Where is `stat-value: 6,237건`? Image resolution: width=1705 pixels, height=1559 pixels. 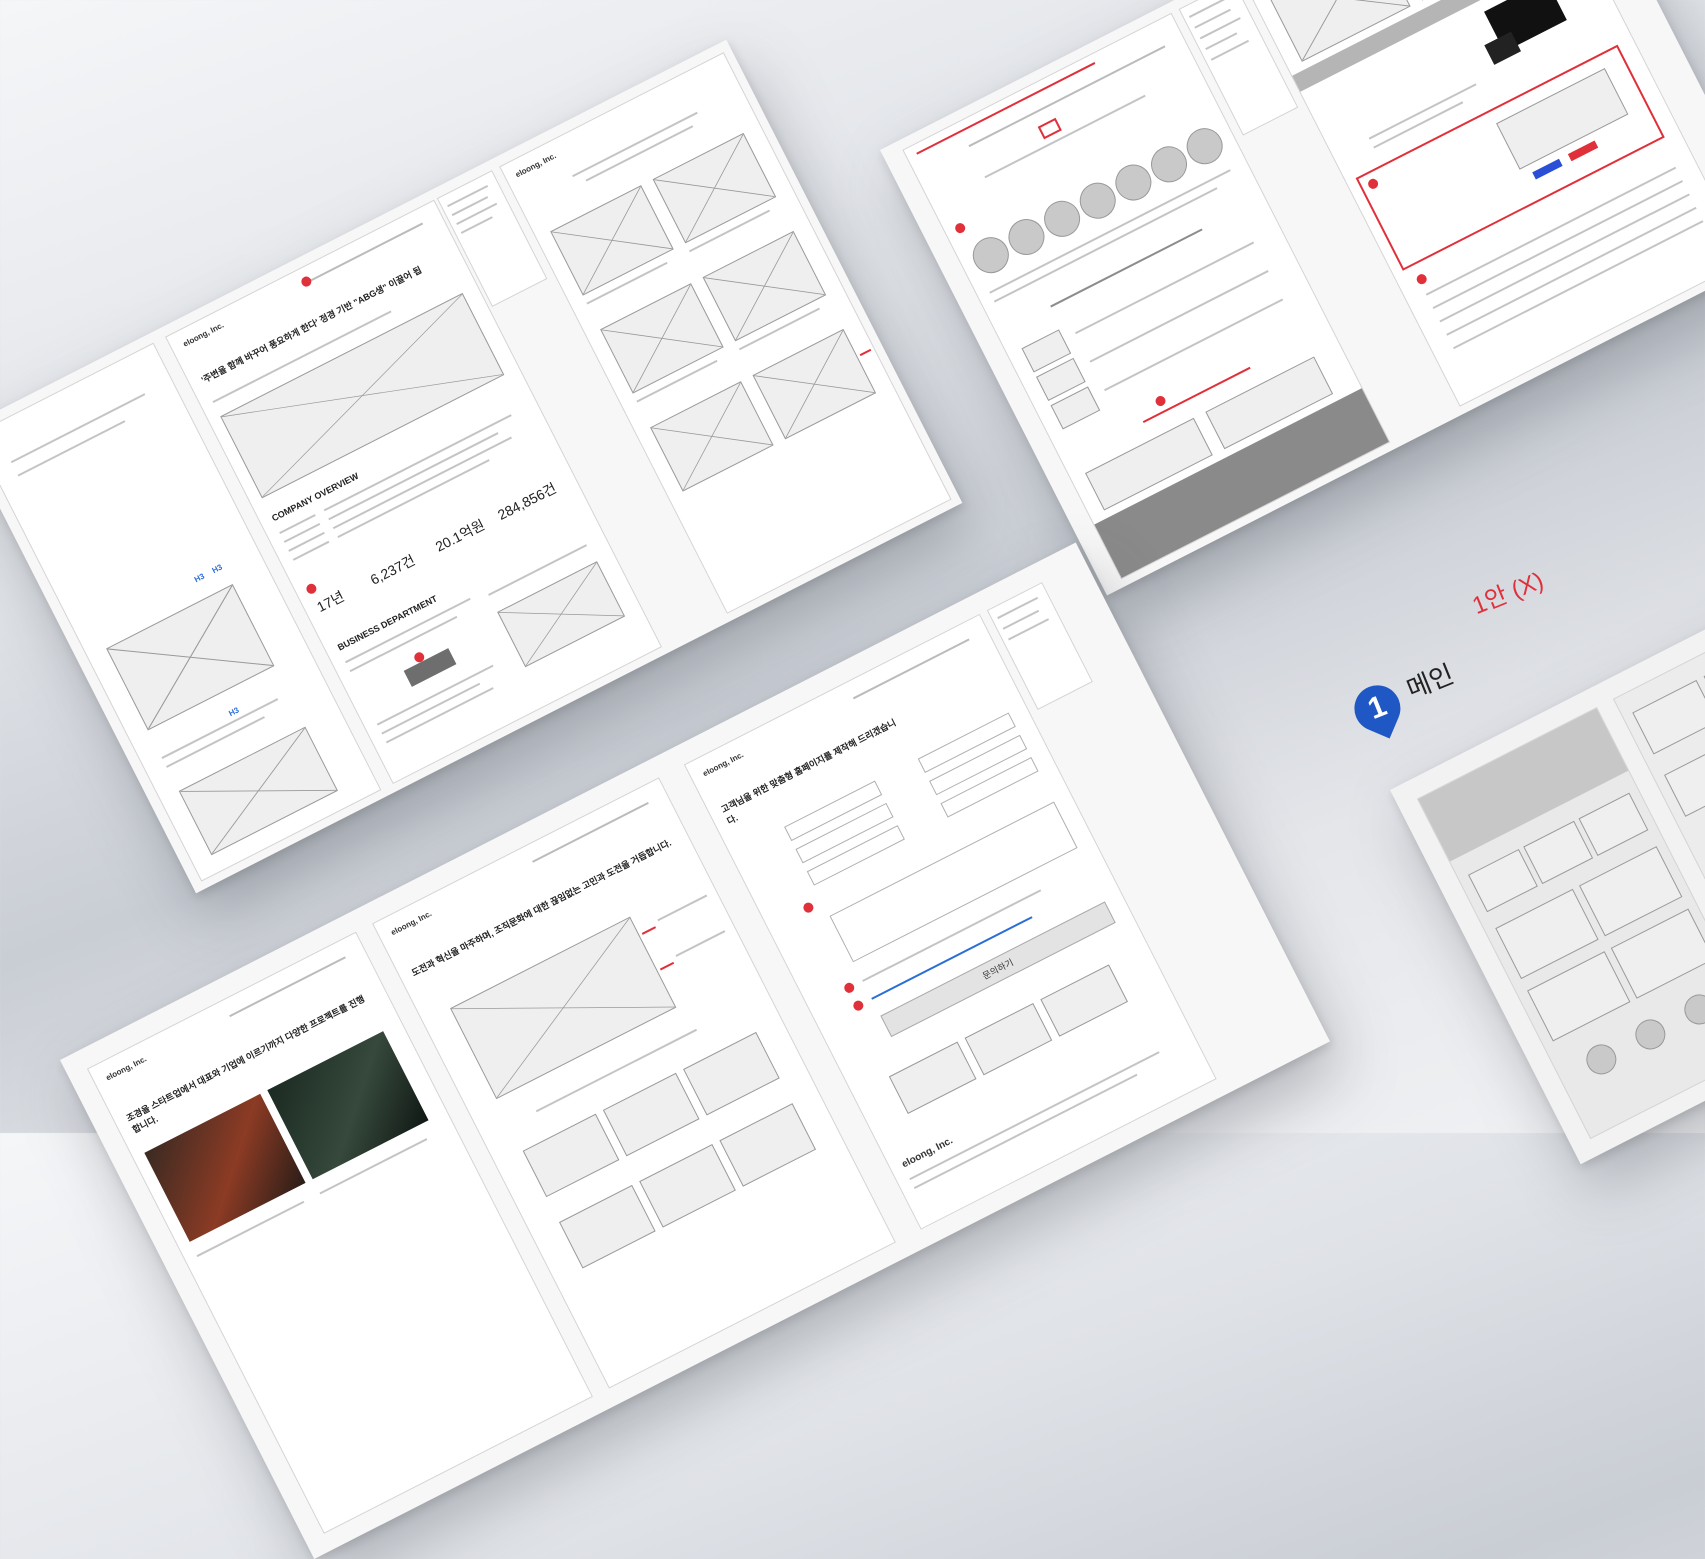
stat-value: 6,237건 is located at coordinates (392, 569).